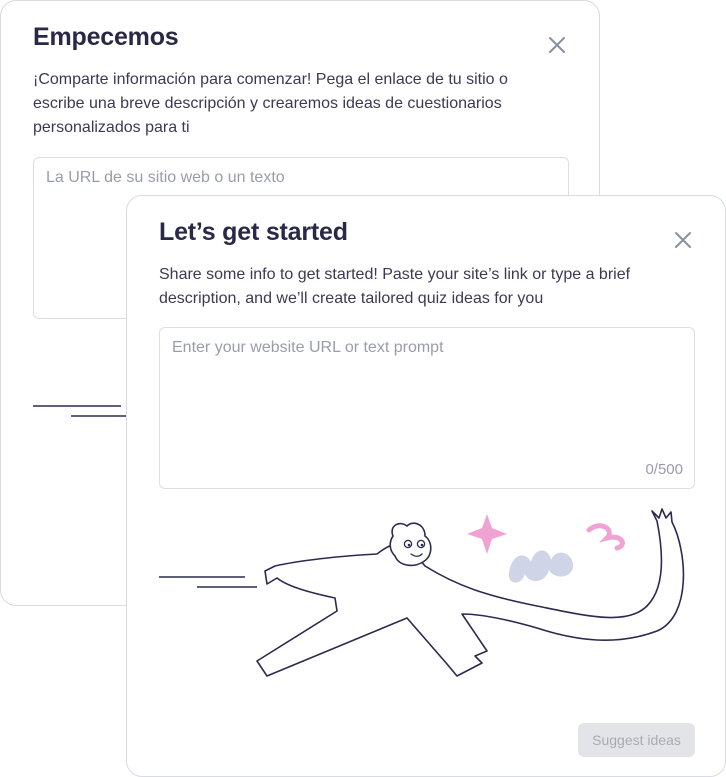 The height and width of the screenshot is (777, 726). Describe the element at coordinates (253, 232) in the screenshot. I see `dialog-title: Let’s get started` at that location.